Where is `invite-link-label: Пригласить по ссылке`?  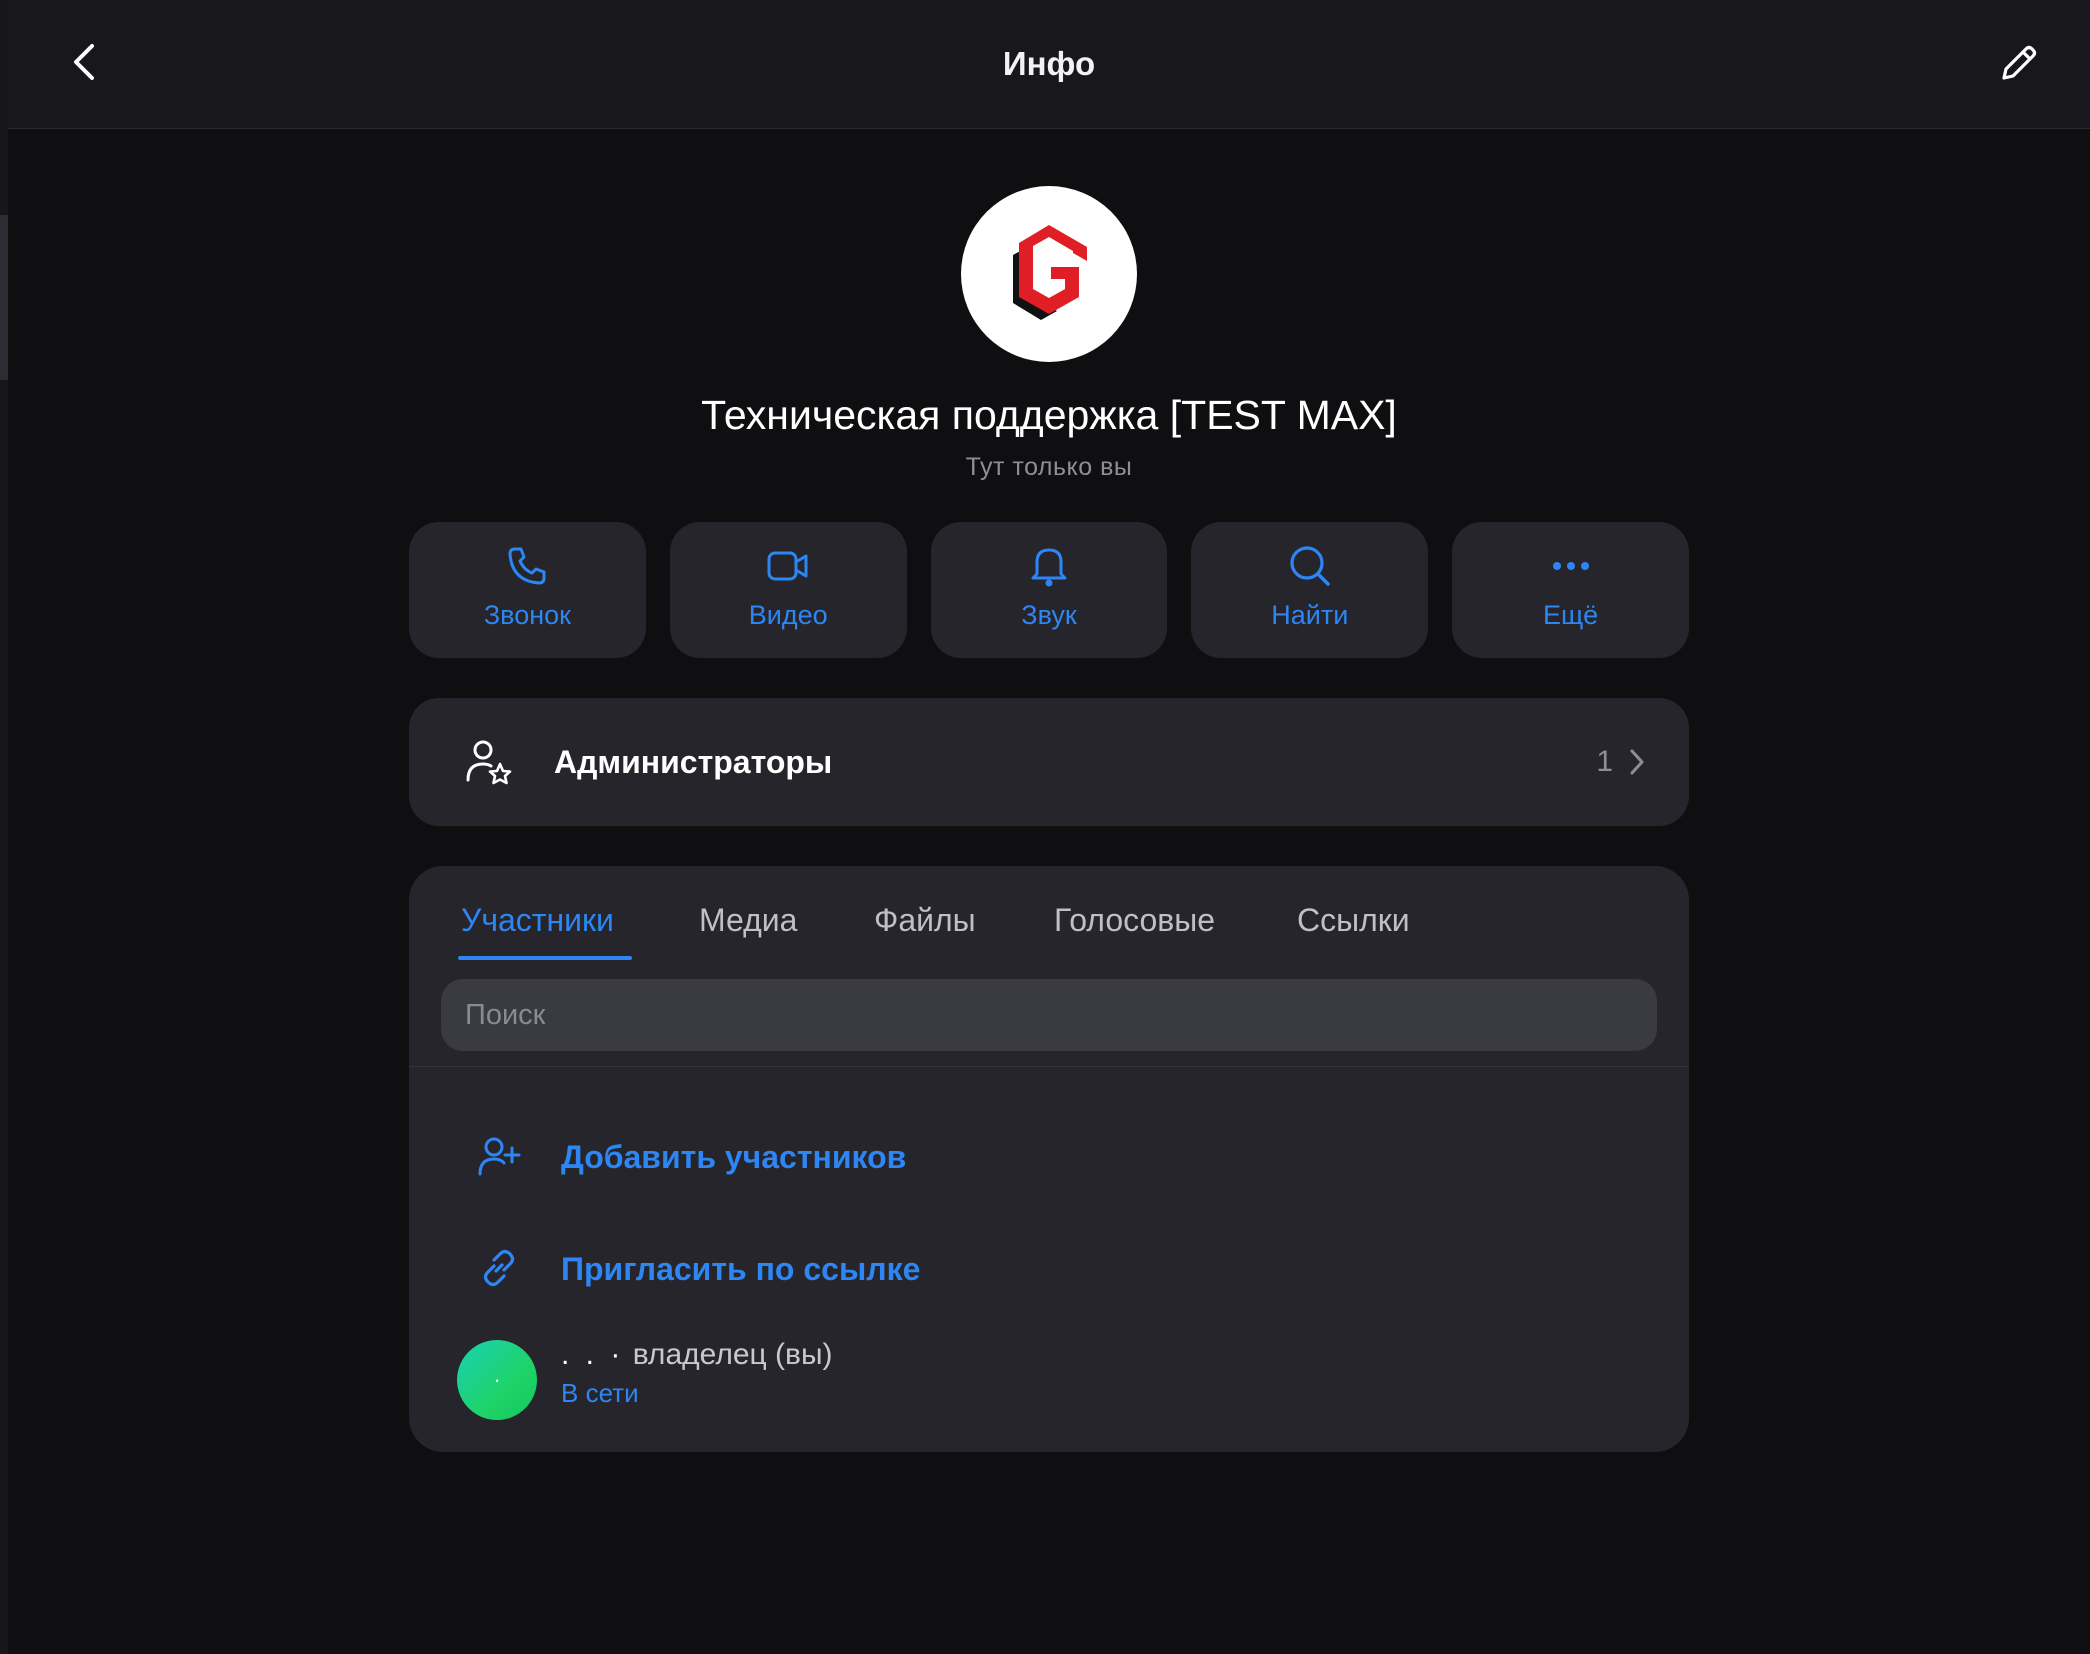 invite-link-label: Пригласить по ссылке is located at coordinates (741, 1269).